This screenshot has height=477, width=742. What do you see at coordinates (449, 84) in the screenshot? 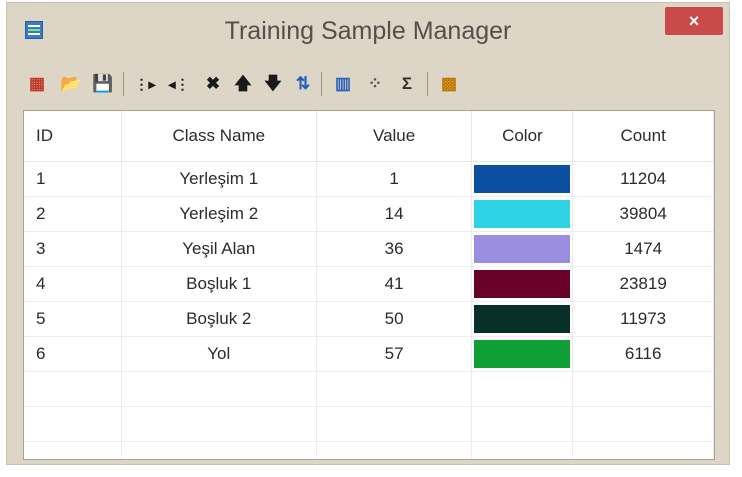
I see `color-palette-icon: ▩` at bounding box center [449, 84].